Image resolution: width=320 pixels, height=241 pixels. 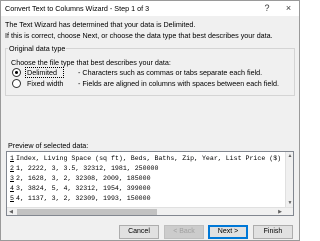 I want to click on preview-row-text: 3, 3824, 5, 4, 32312, 1954, 399000, so click(x=83, y=188).